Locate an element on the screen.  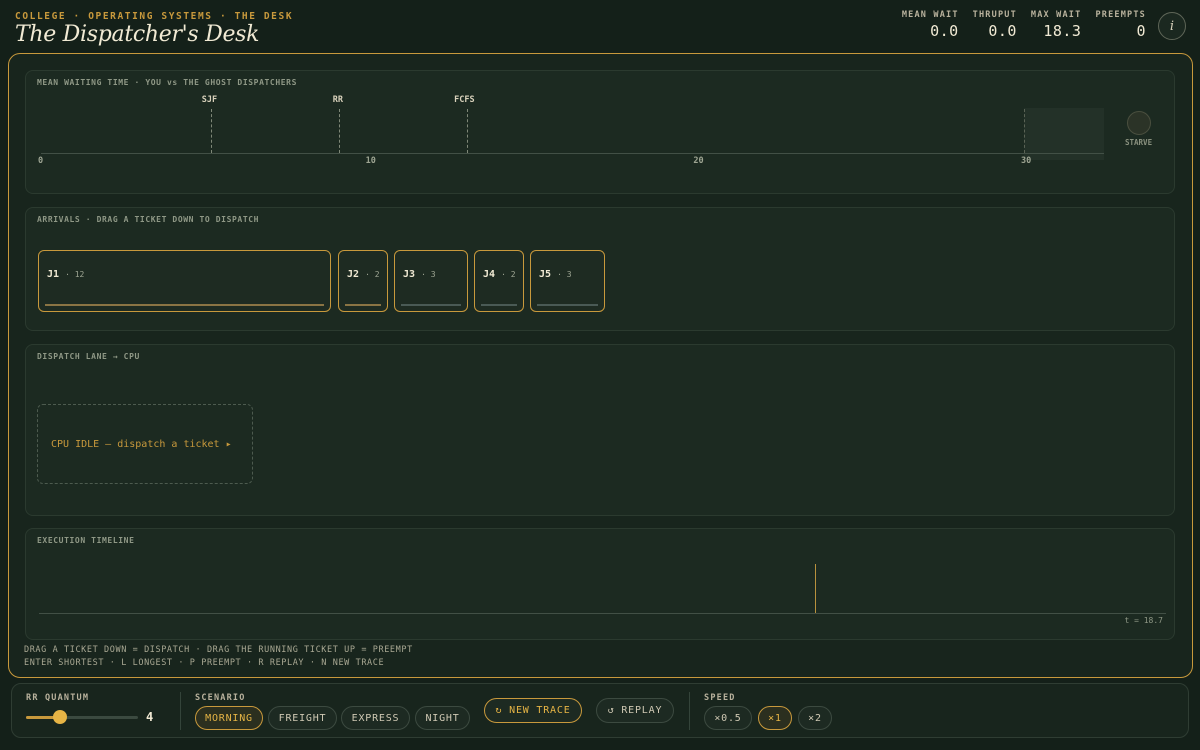
starve-indicator is located at coordinates (1139, 123).